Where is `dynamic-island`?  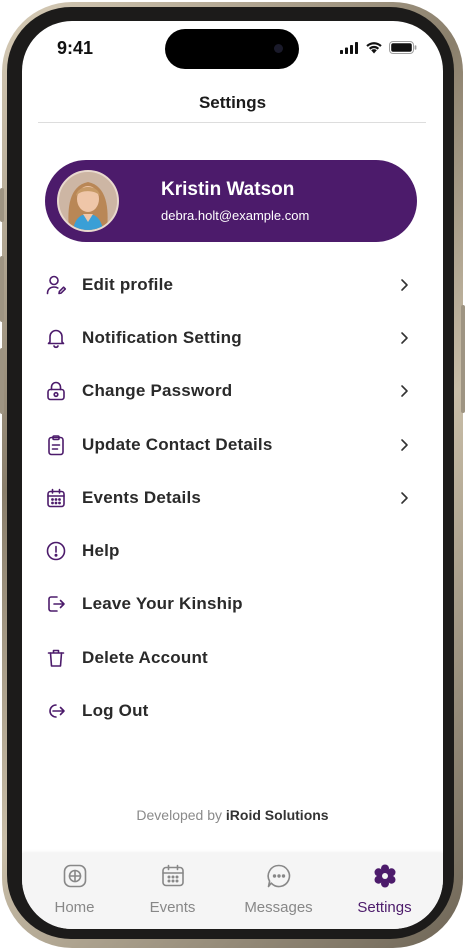
dynamic-island is located at coordinates (232, 49).